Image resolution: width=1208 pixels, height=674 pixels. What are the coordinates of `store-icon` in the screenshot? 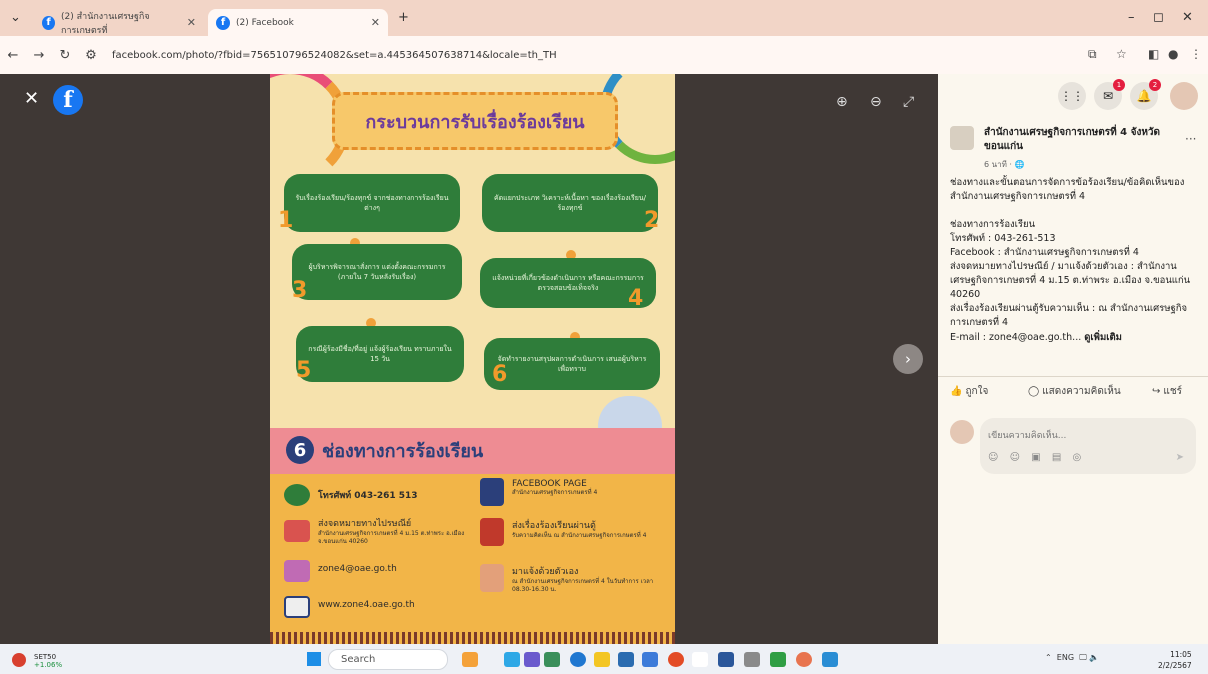 It's located at (626, 659).